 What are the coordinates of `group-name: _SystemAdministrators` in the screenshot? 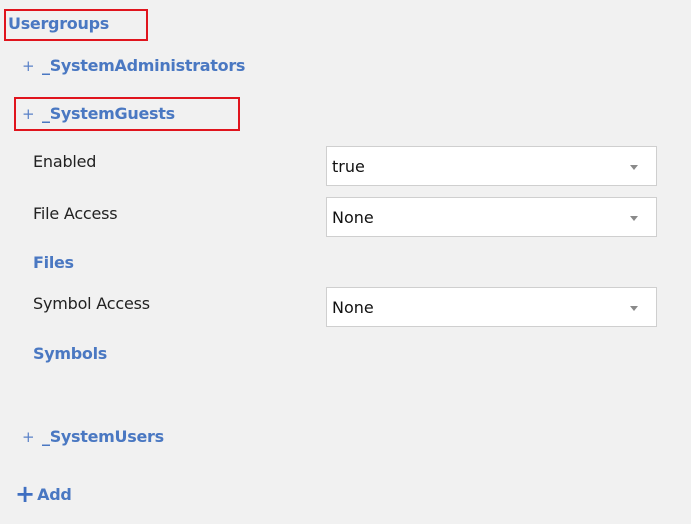 It's located at (144, 65).